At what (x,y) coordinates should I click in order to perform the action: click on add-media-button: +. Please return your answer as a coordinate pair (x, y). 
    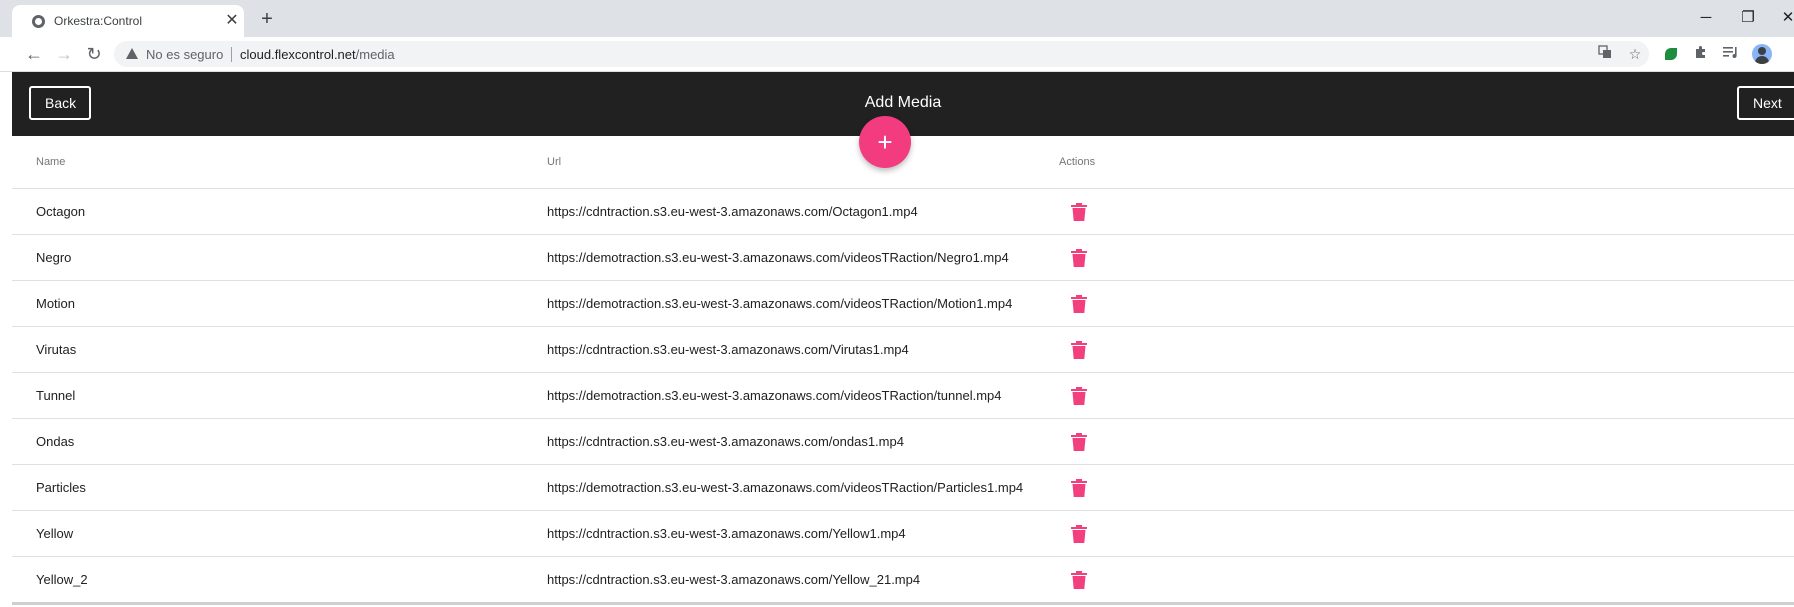
    Looking at the image, I should click on (885, 142).